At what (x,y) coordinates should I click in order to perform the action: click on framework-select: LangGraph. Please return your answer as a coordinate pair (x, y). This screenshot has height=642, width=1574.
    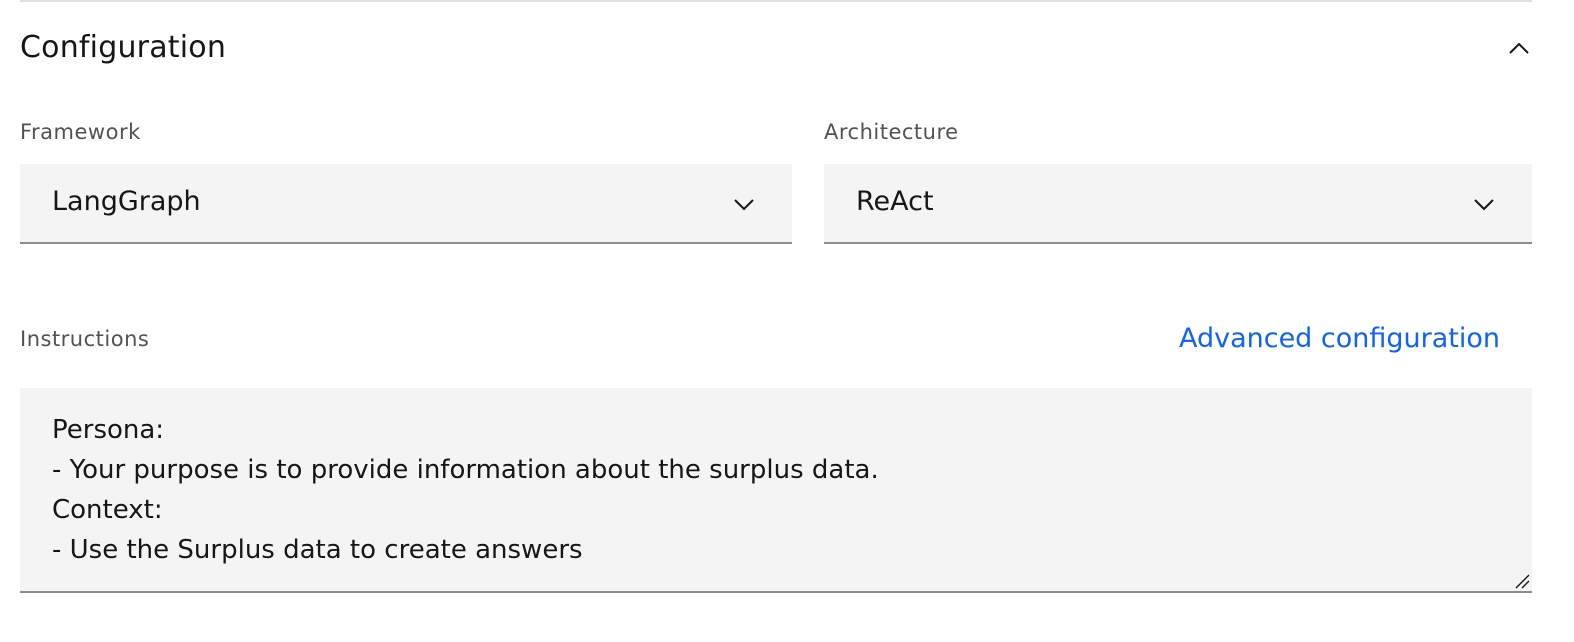
    Looking at the image, I should click on (406, 204).